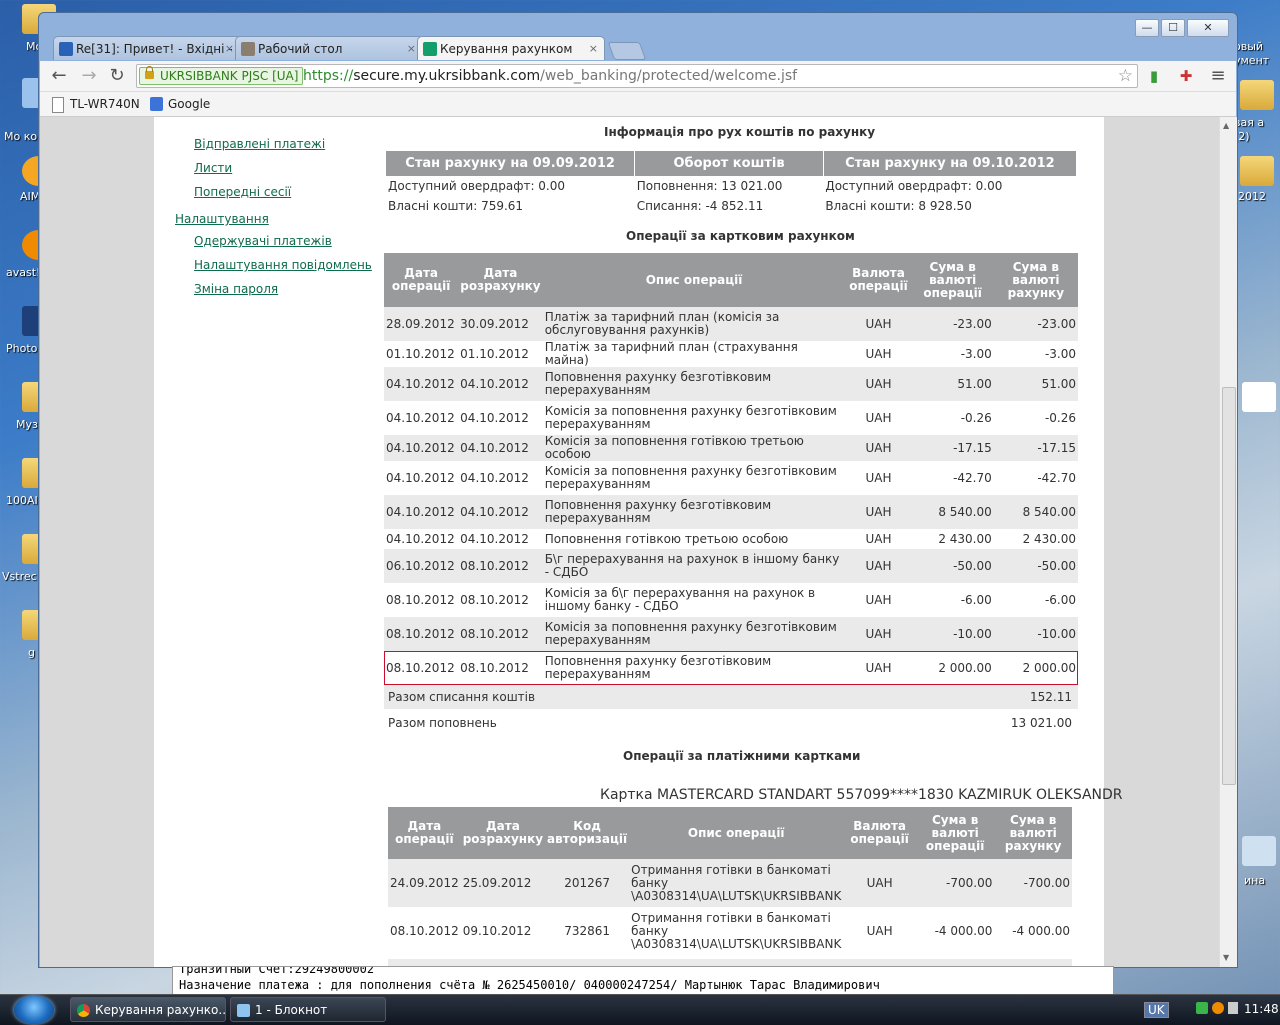 The image size is (1280, 1025). What do you see at coordinates (424, 883) in the screenshot?
I see `op-date: 24.09.2012` at bounding box center [424, 883].